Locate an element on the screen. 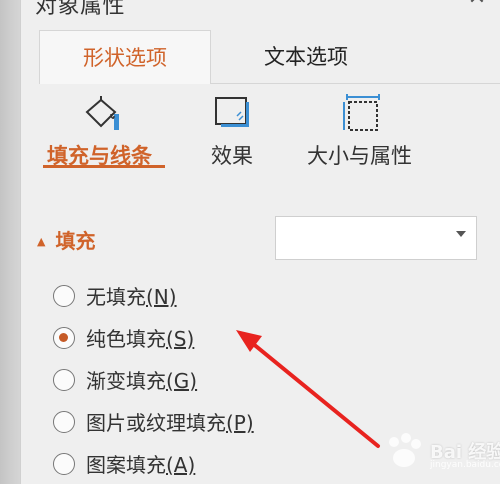  watermark-url: jingyan.baidu.com is located at coordinates (465, 465).